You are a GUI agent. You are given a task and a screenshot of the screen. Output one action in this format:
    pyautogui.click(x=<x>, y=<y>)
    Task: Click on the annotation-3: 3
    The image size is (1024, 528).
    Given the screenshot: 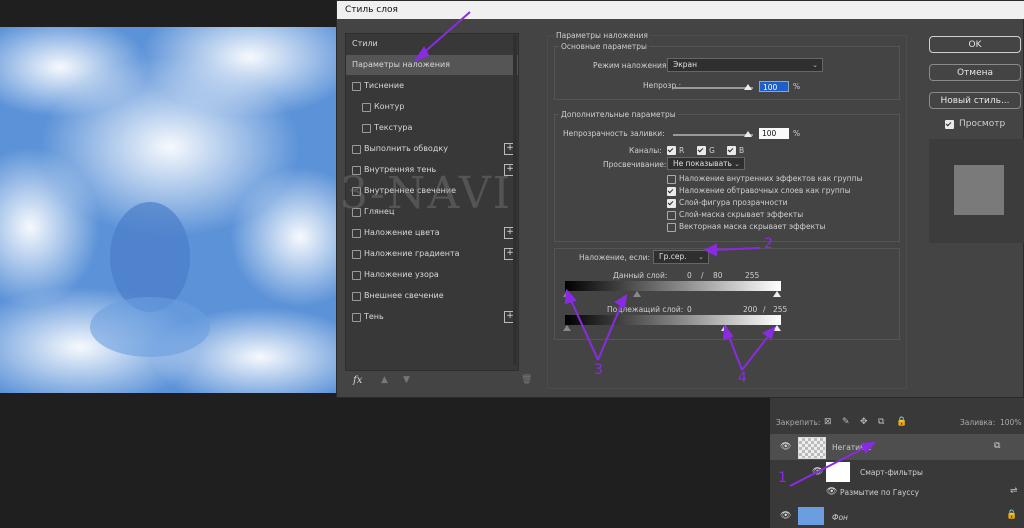 What is the action you would take?
    pyautogui.click(x=598, y=370)
    